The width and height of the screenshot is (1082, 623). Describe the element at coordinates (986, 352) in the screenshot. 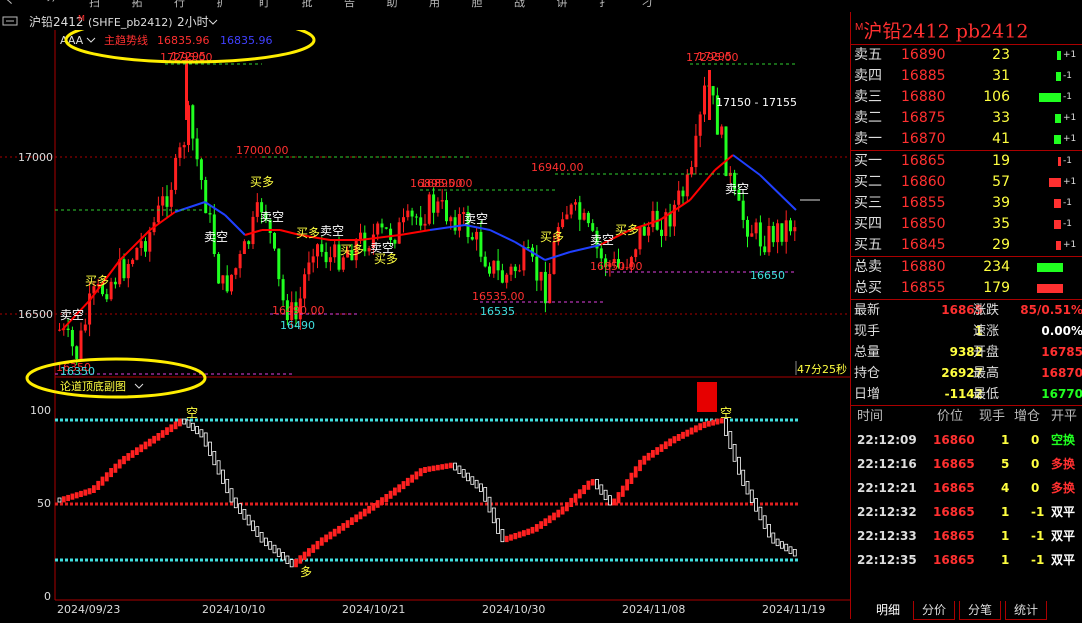

I see `stat-label: 开盘` at that location.